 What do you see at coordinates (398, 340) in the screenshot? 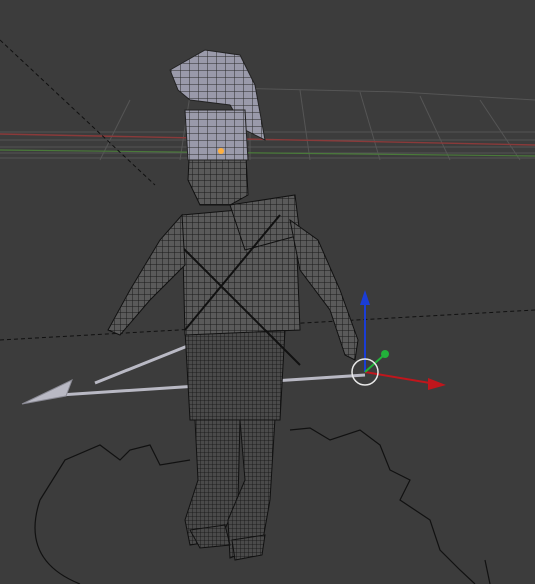
I see `transform-manipulator-icon` at bounding box center [398, 340].